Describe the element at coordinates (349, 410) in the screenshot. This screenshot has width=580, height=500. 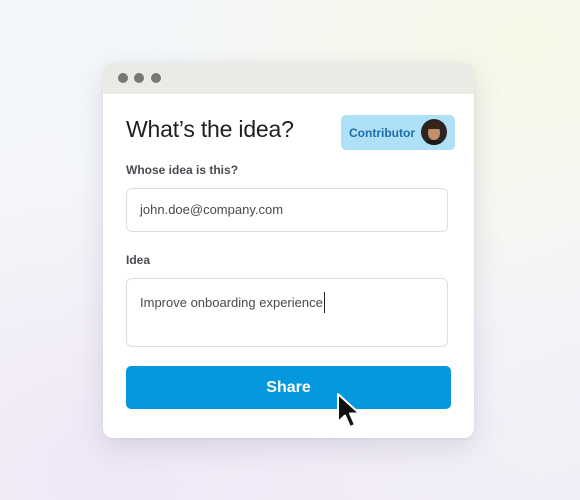
I see `mouse-pointer-icon` at that location.